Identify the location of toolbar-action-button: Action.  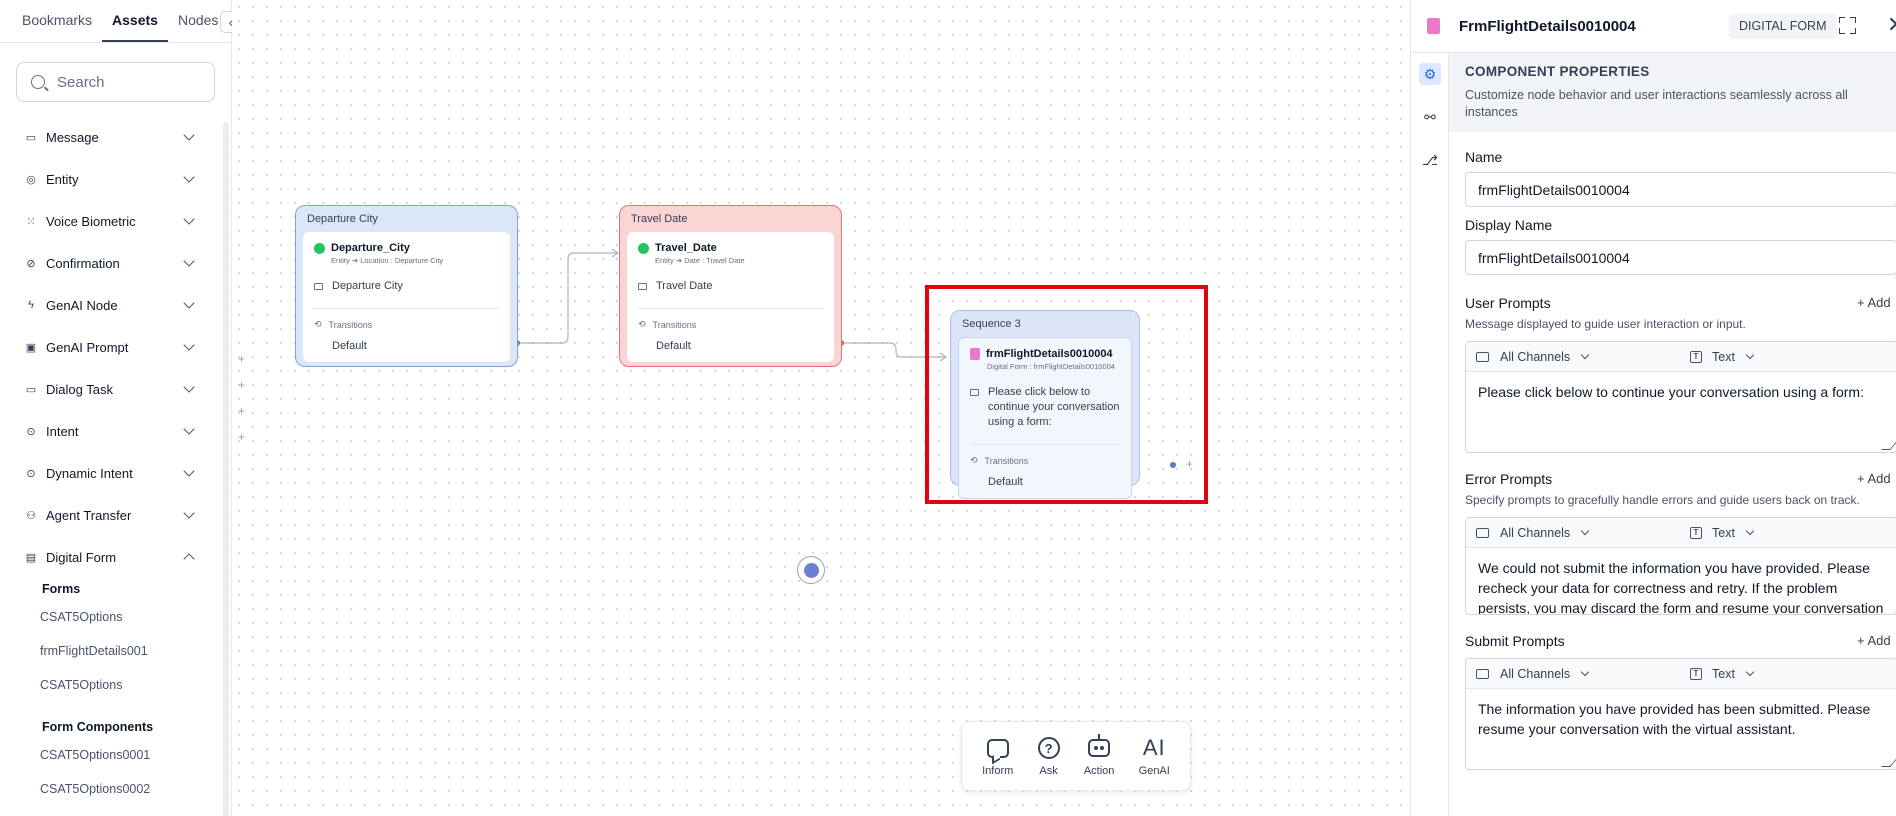
(1099, 755).